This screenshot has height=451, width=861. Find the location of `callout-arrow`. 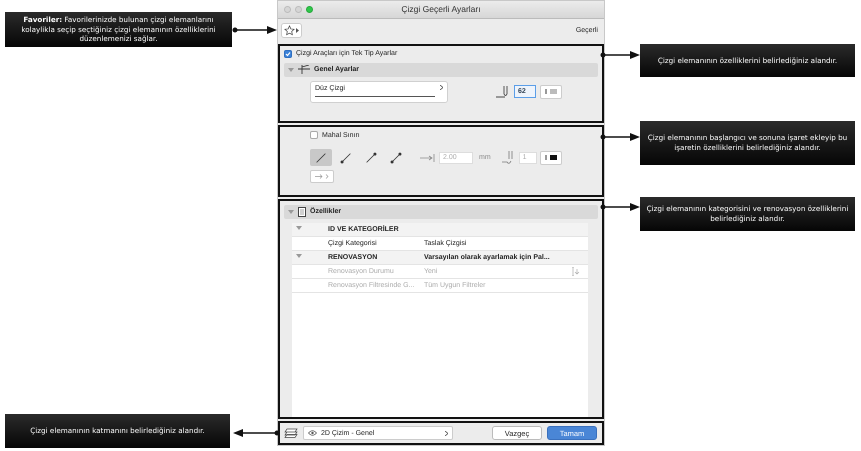

callout-arrow is located at coordinates (254, 30).